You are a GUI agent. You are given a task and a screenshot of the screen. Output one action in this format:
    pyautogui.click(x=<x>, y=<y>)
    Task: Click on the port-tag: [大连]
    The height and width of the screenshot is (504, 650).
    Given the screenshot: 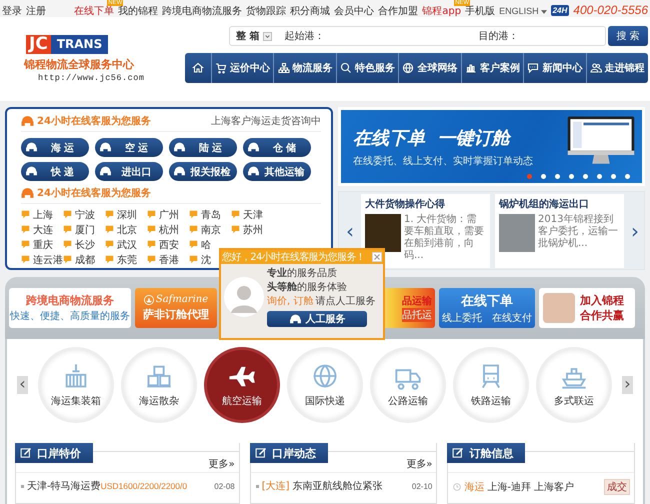 What is the action you would take?
    pyautogui.click(x=276, y=486)
    